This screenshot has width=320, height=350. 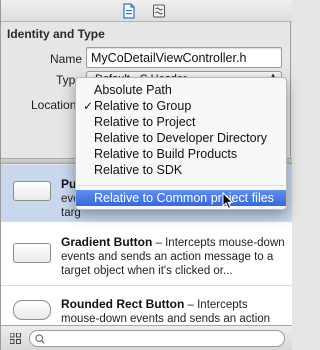 I want to click on menu-item-absolute-path: Absolute Path, so click(x=181, y=90).